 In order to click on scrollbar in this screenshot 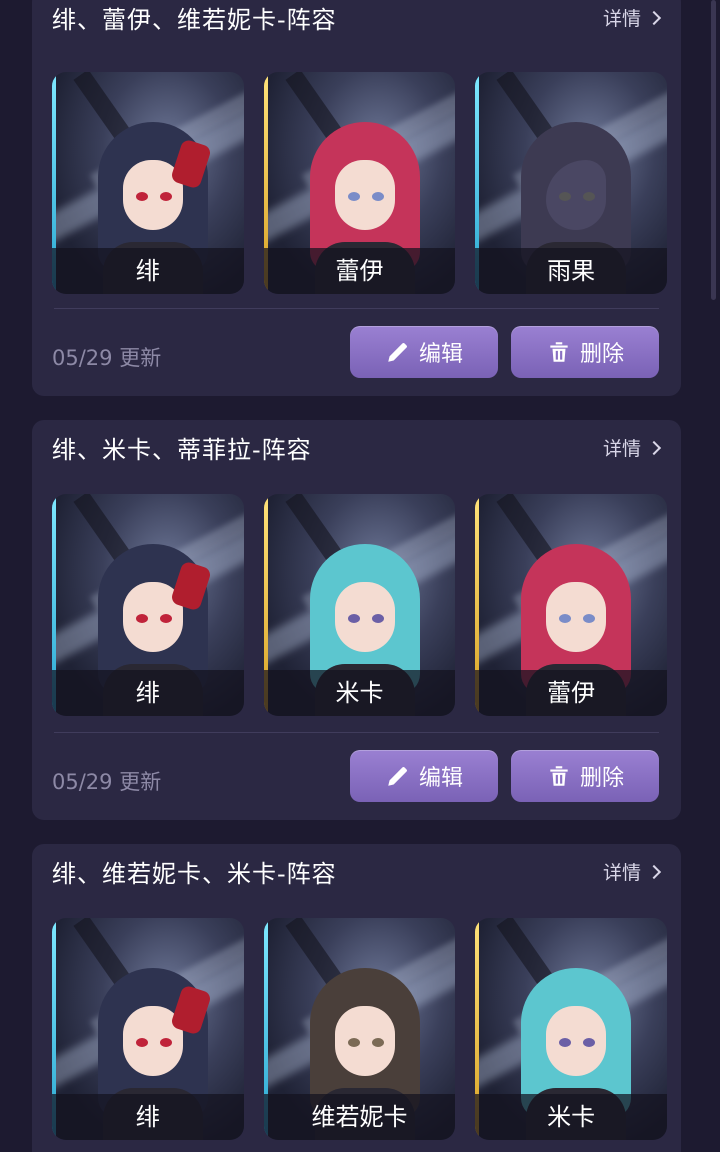, I will do `click(713, 150)`.